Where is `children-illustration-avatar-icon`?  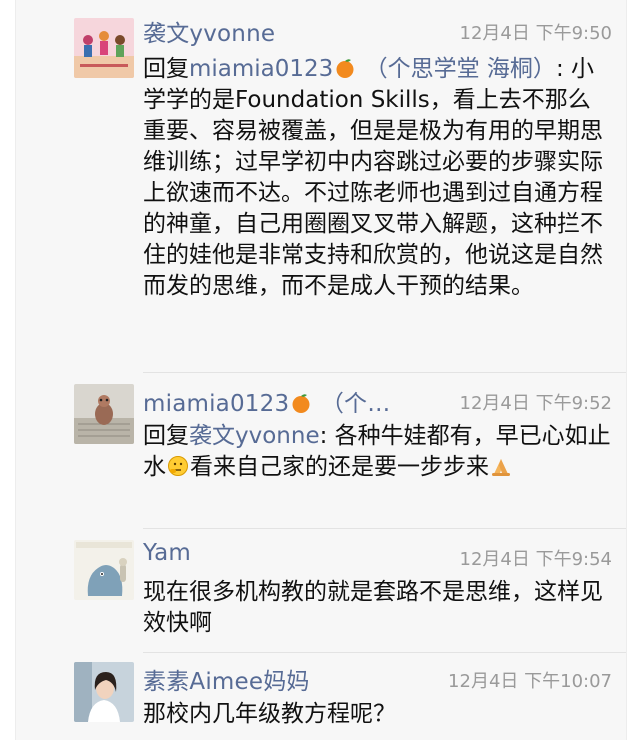 children-illustration-avatar-icon is located at coordinates (104, 48).